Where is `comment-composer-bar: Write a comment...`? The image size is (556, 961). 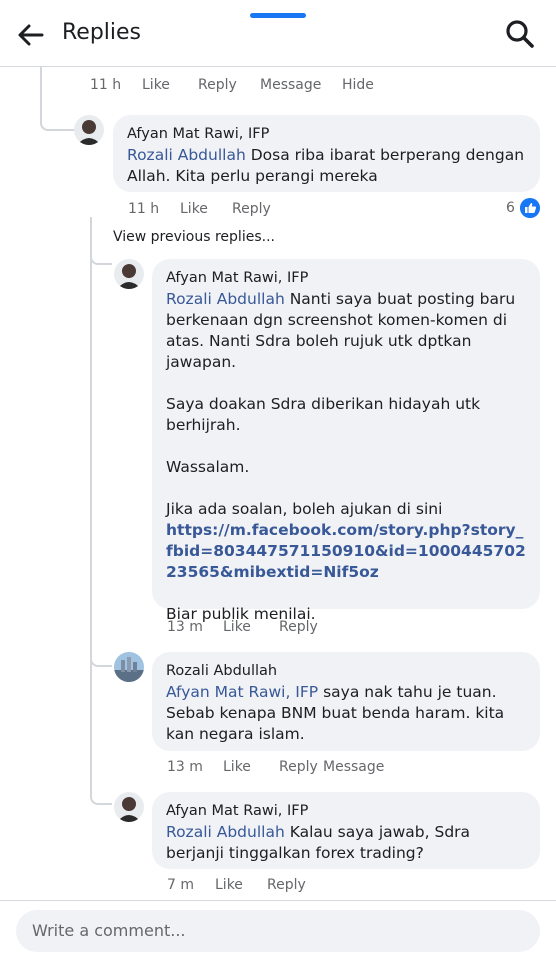 comment-composer-bar: Write a comment... is located at coordinates (278, 930).